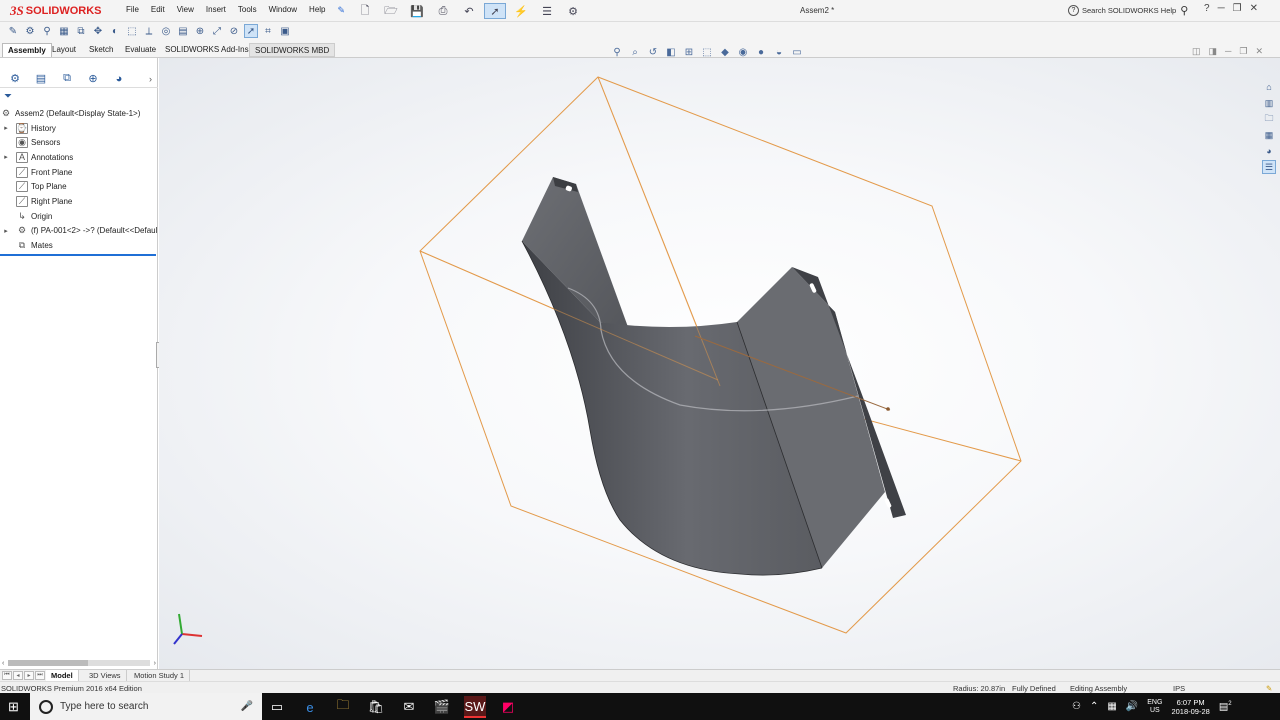  Describe the element at coordinates (317, 10) in the screenshot. I see `menu-help: Help` at that location.